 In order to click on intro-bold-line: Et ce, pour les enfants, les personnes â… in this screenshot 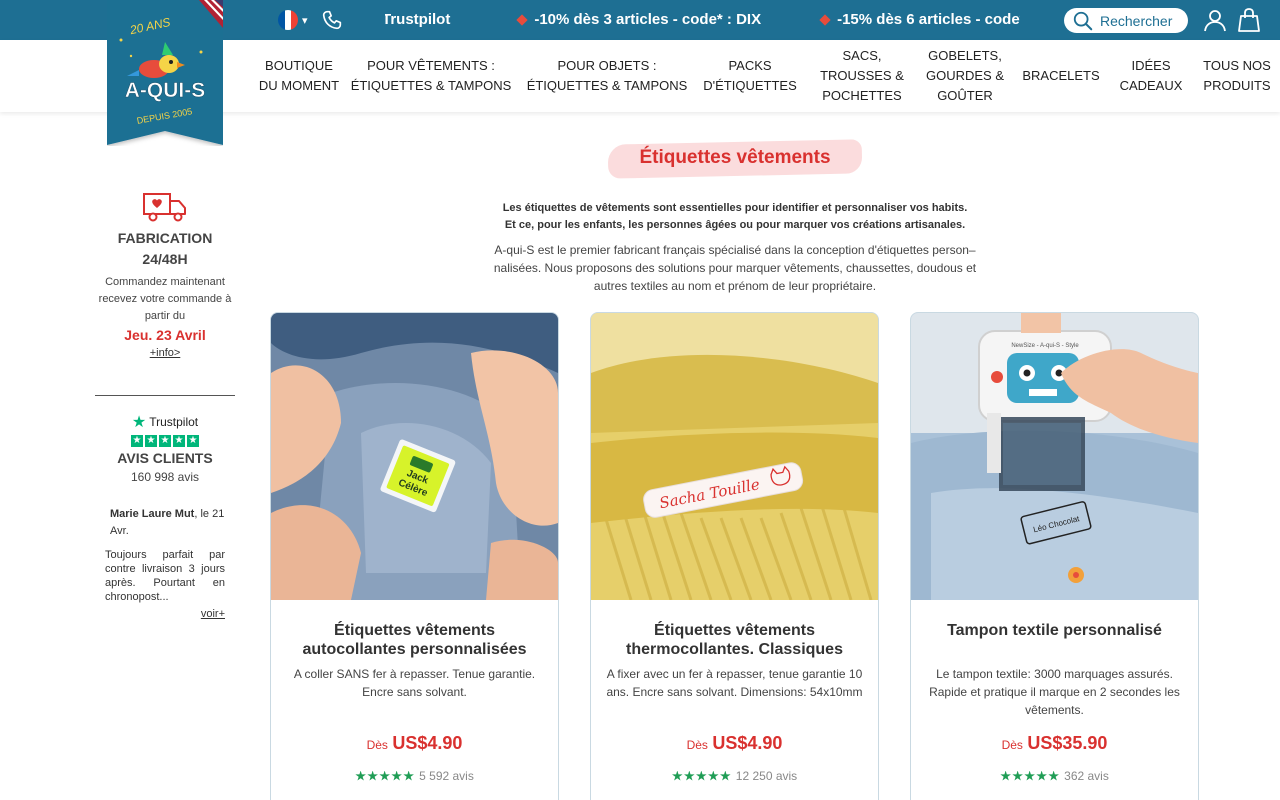, I will do `click(735, 225)`.